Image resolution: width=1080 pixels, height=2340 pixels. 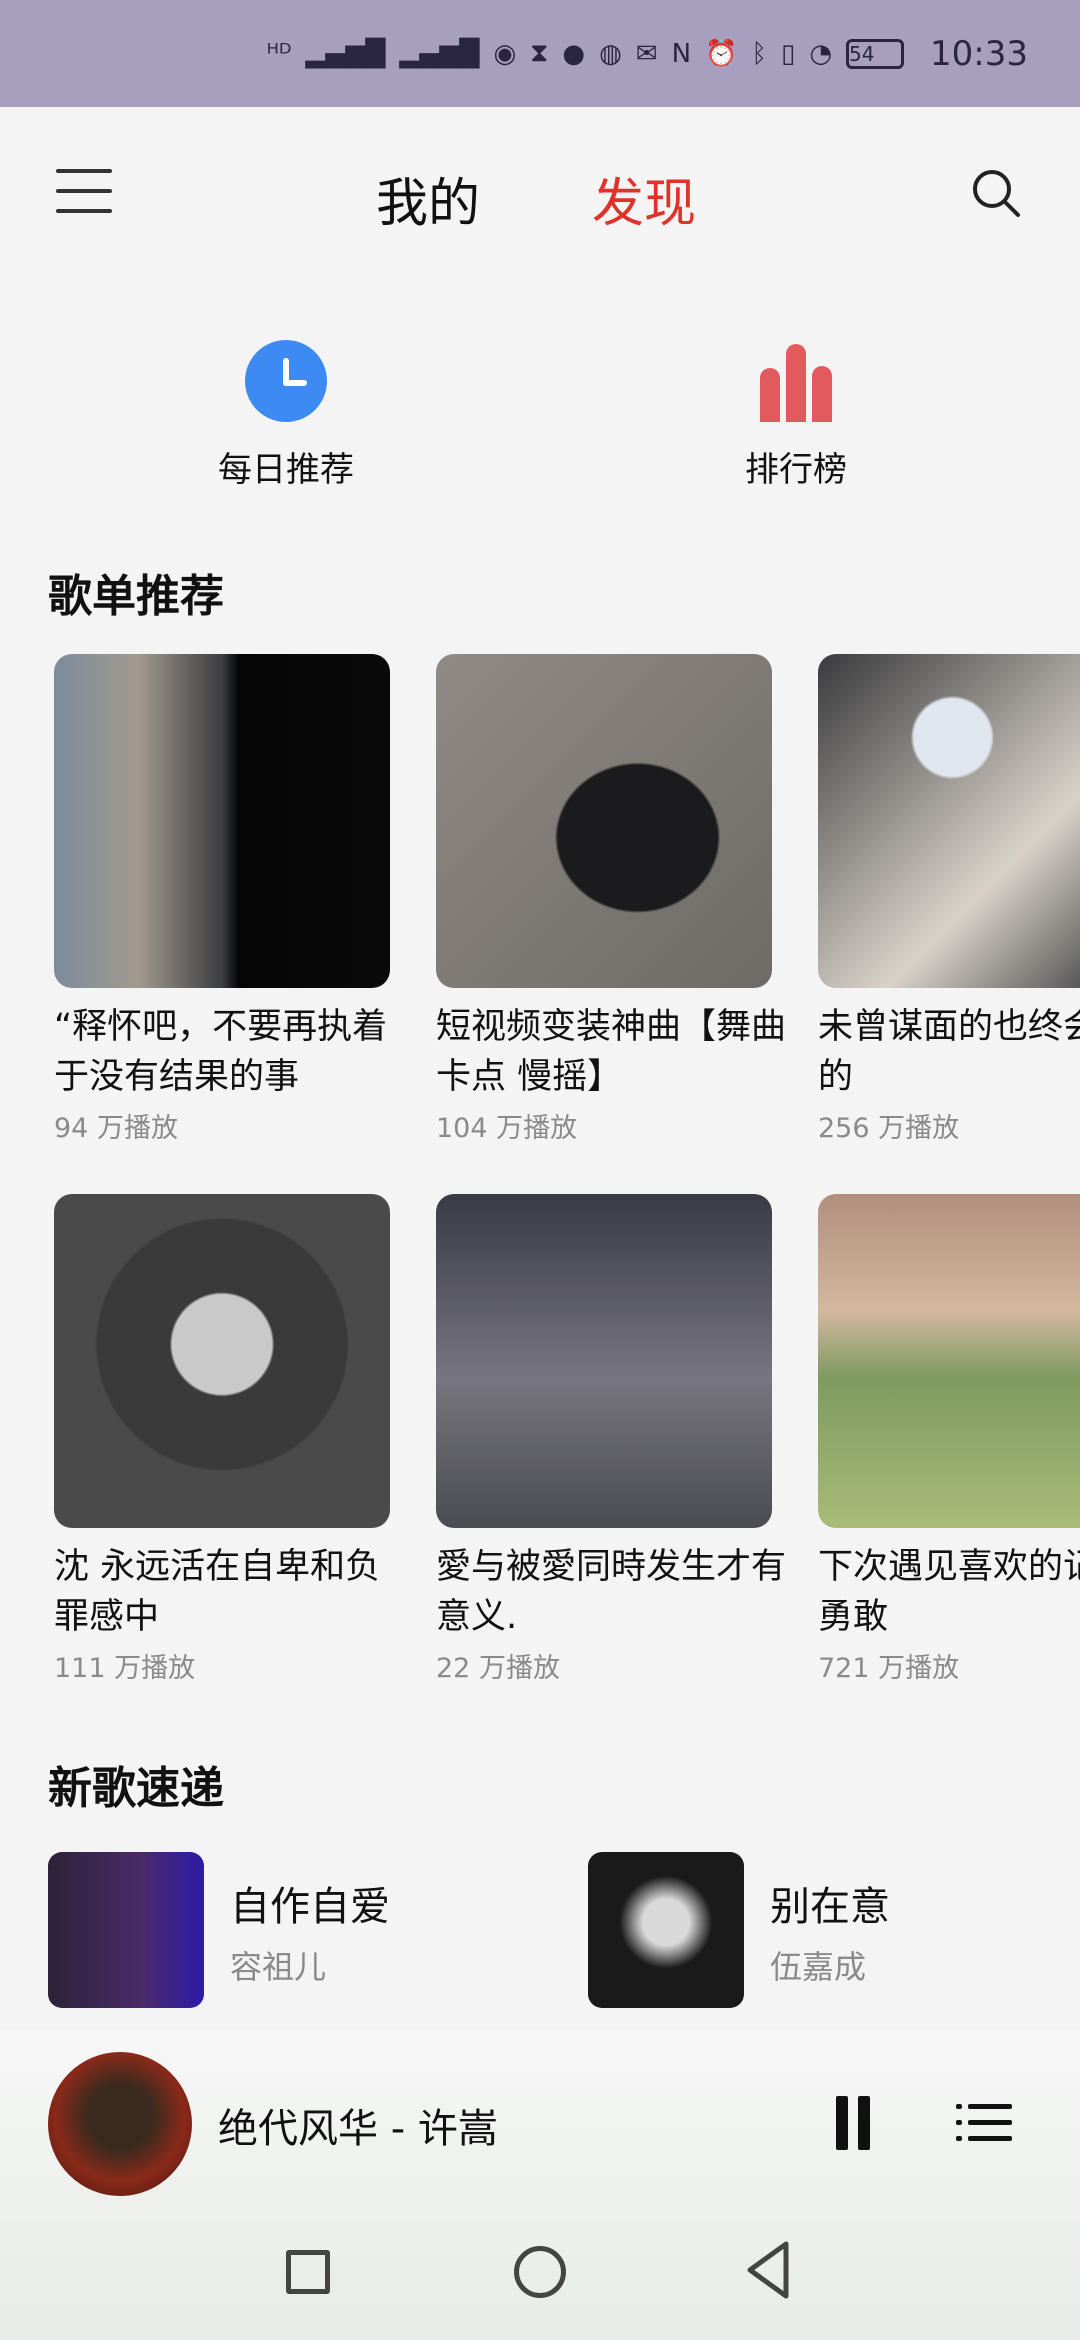 What do you see at coordinates (821, 53) in the screenshot?
I see `speed-icon: ◔` at bounding box center [821, 53].